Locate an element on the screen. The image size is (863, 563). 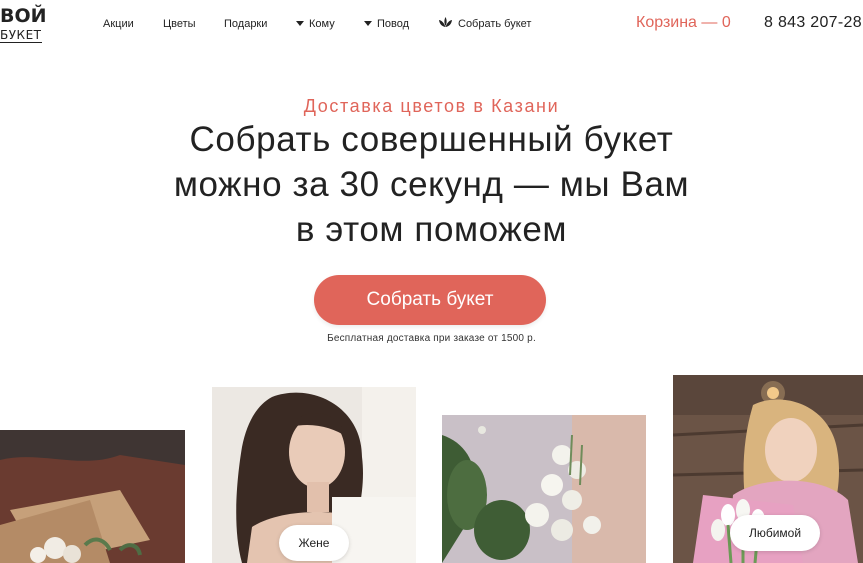
hero-subtitle: Доставка цветов в Казани is located at coordinates (431, 106).